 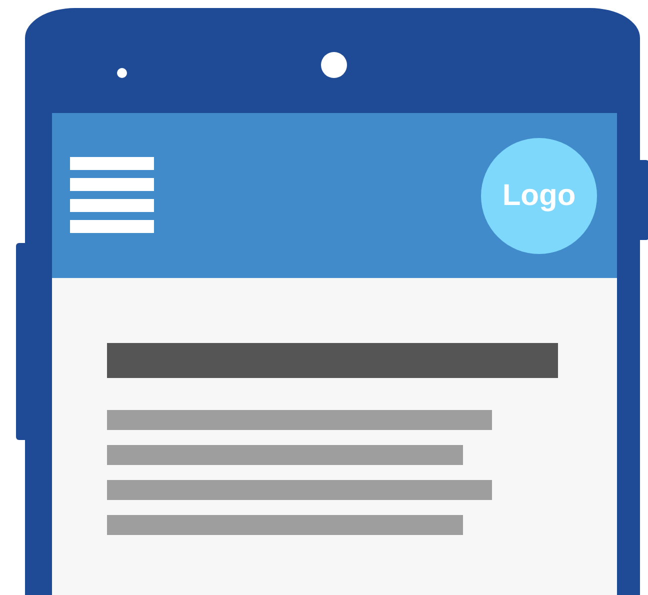 I want to click on camera-dot, so click(x=334, y=65).